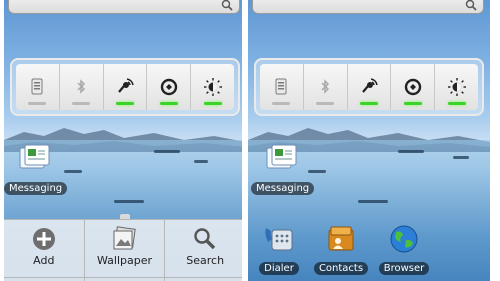 This screenshot has height=281, width=500. I want to click on contacts-shortcut: Contacts, so click(341, 248).